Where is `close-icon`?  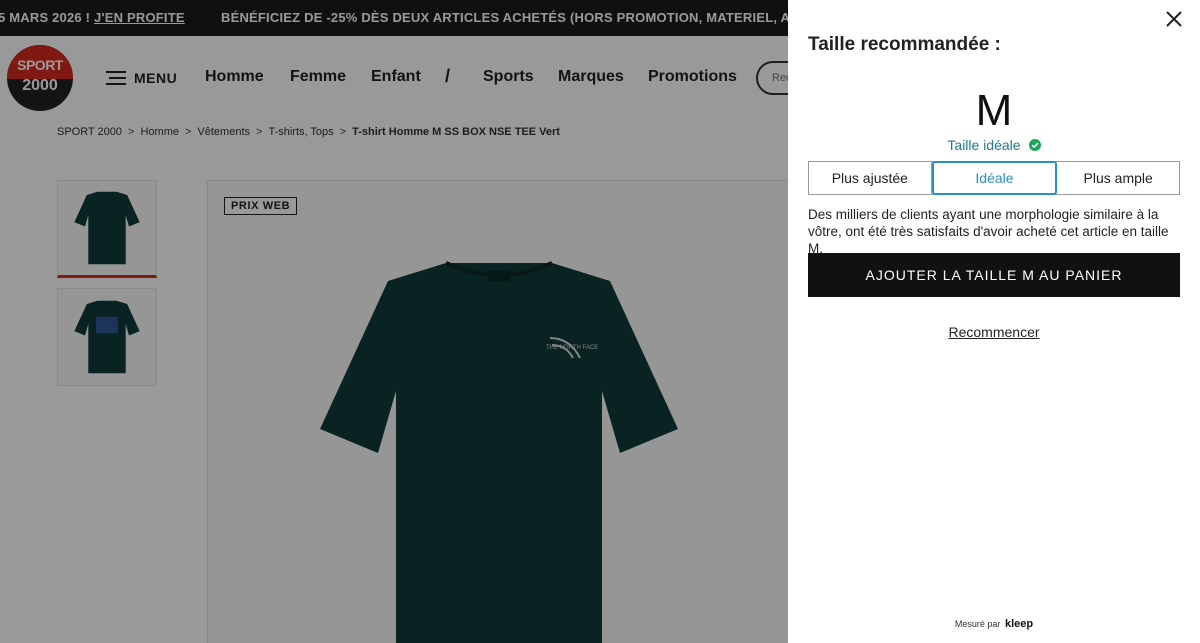 close-icon is located at coordinates (1174, 19).